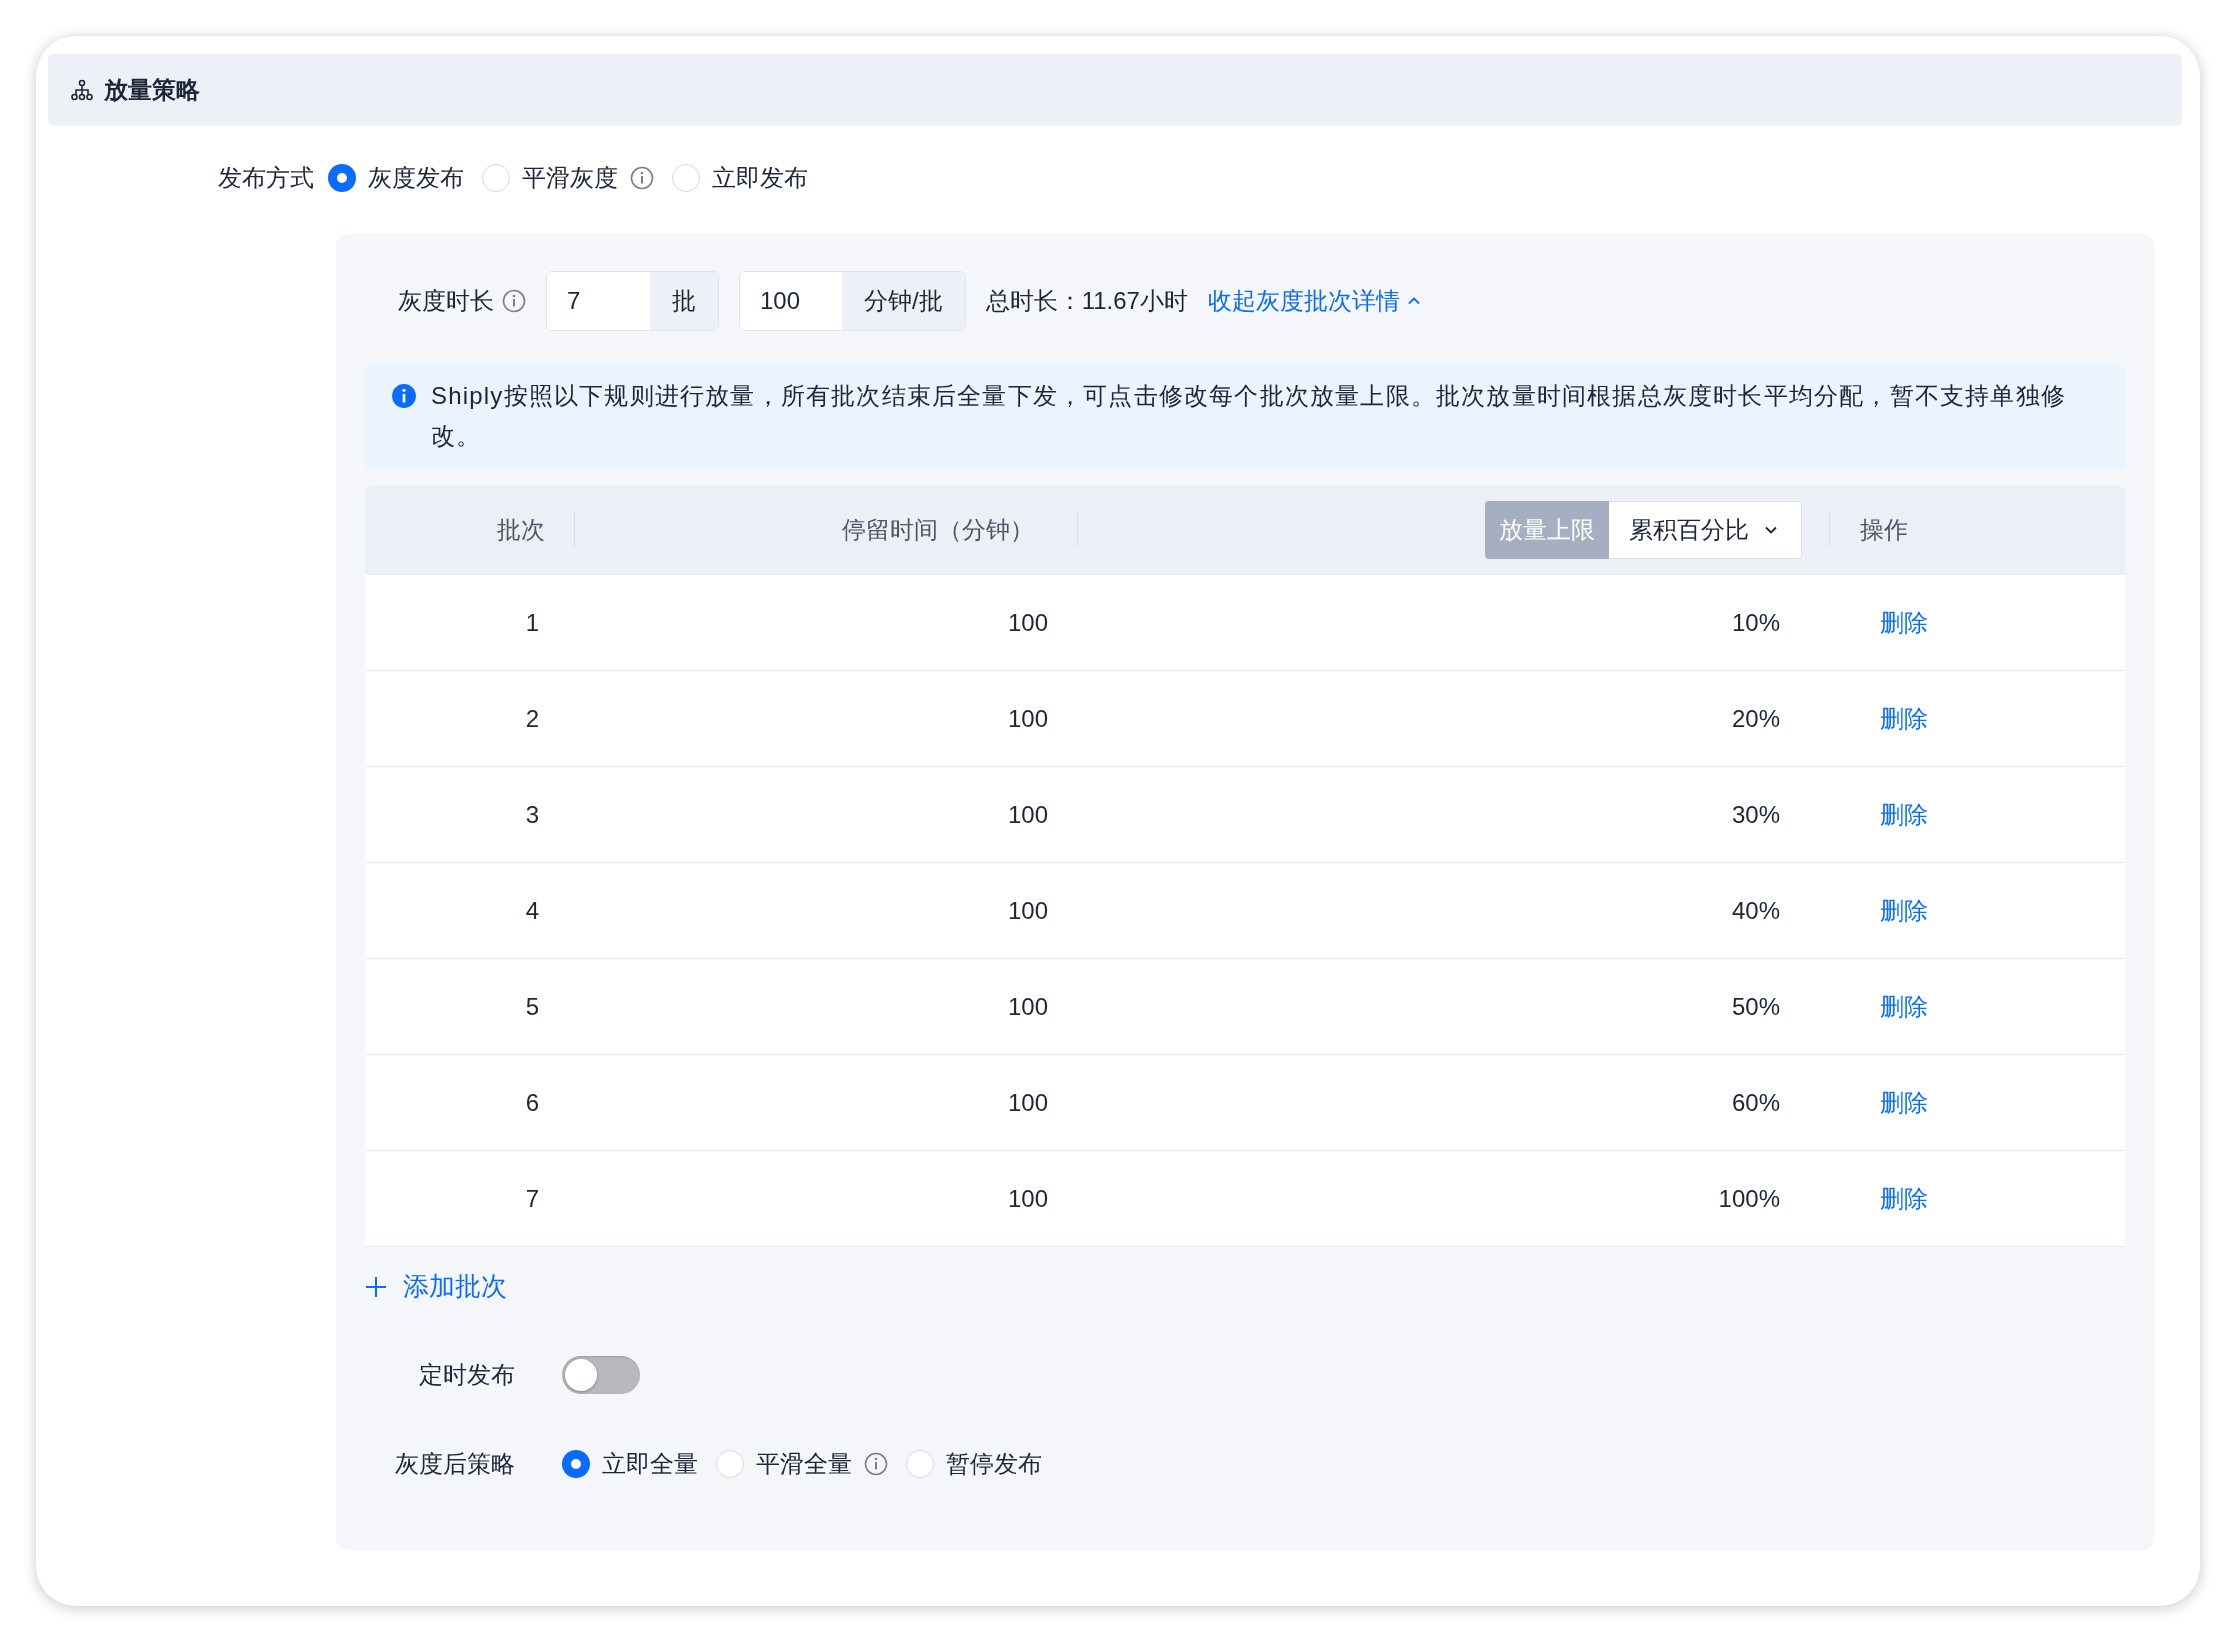  Describe the element at coordinates (1749, 1198) in the screenshot. I see `table-cell: 100%` at that location.